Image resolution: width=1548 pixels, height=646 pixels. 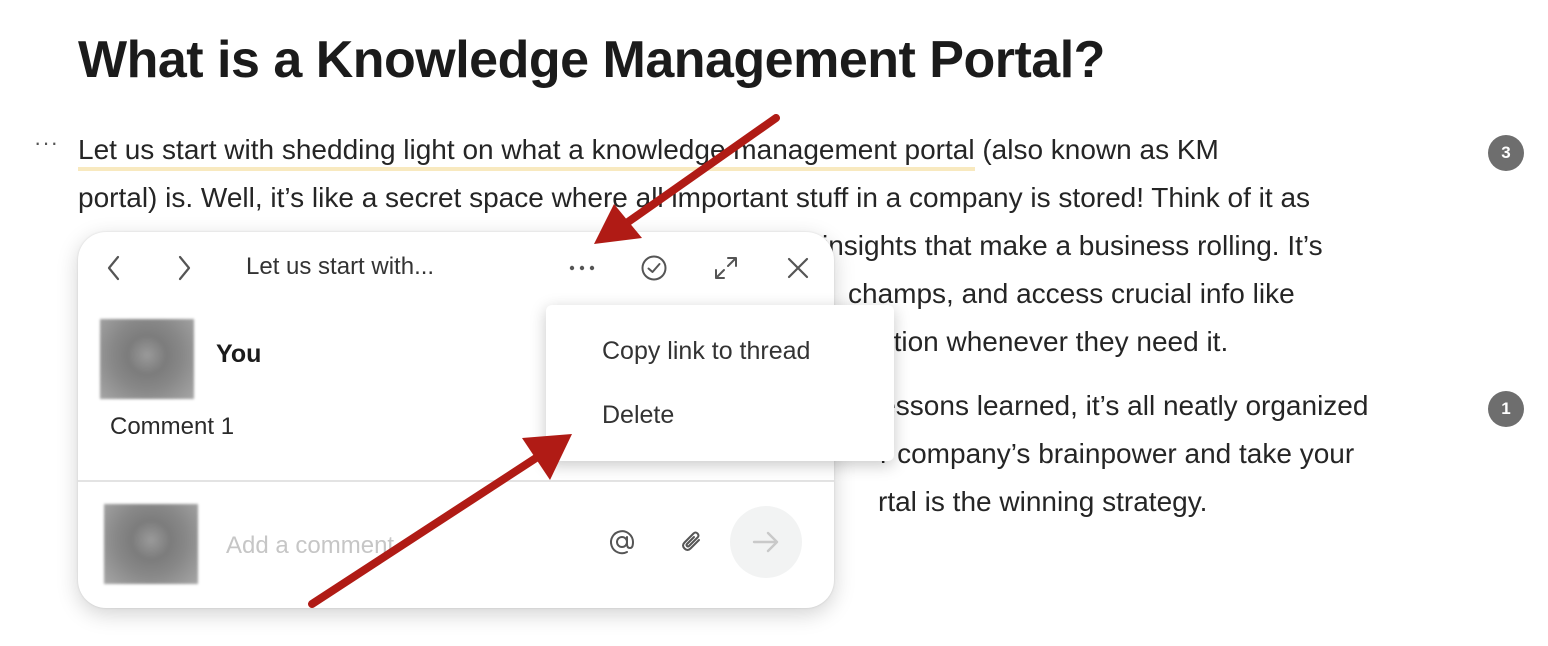 I want to click on check-circle-icon, so click(x=654, y=268).